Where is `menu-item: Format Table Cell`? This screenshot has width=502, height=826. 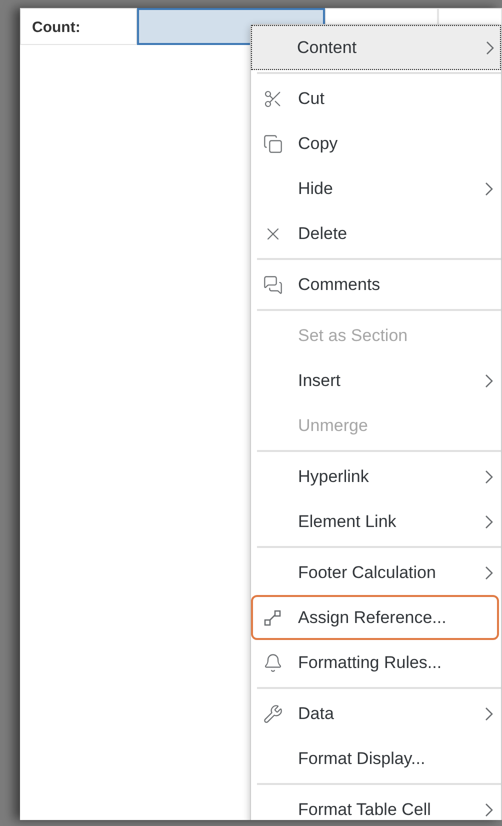 menu-item: Format Table Cell is located at coordinates (376, 803).